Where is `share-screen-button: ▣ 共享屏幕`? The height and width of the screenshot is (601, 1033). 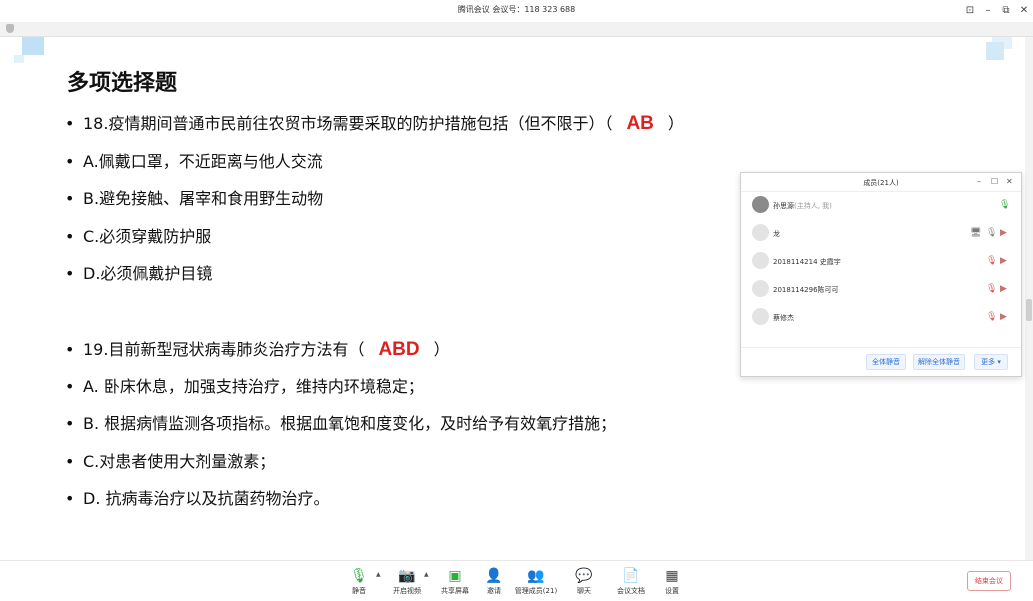
share-screen-button: ▣ 共享屏幕 is located at coordinates (455, 581).